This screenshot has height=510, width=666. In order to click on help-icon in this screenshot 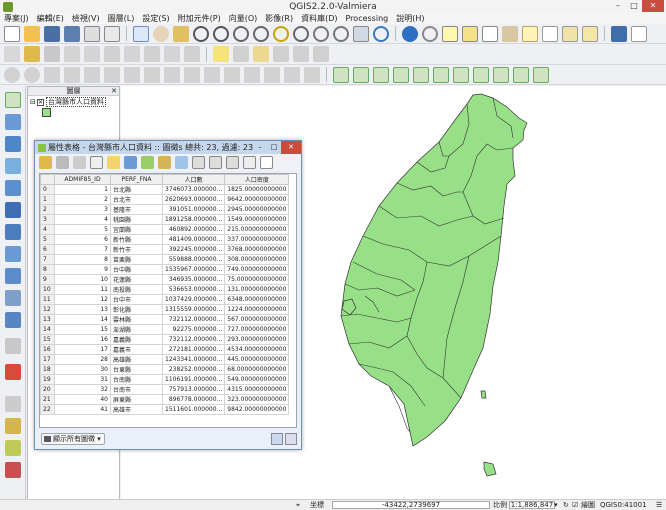, I will do `click(266, 162)`.